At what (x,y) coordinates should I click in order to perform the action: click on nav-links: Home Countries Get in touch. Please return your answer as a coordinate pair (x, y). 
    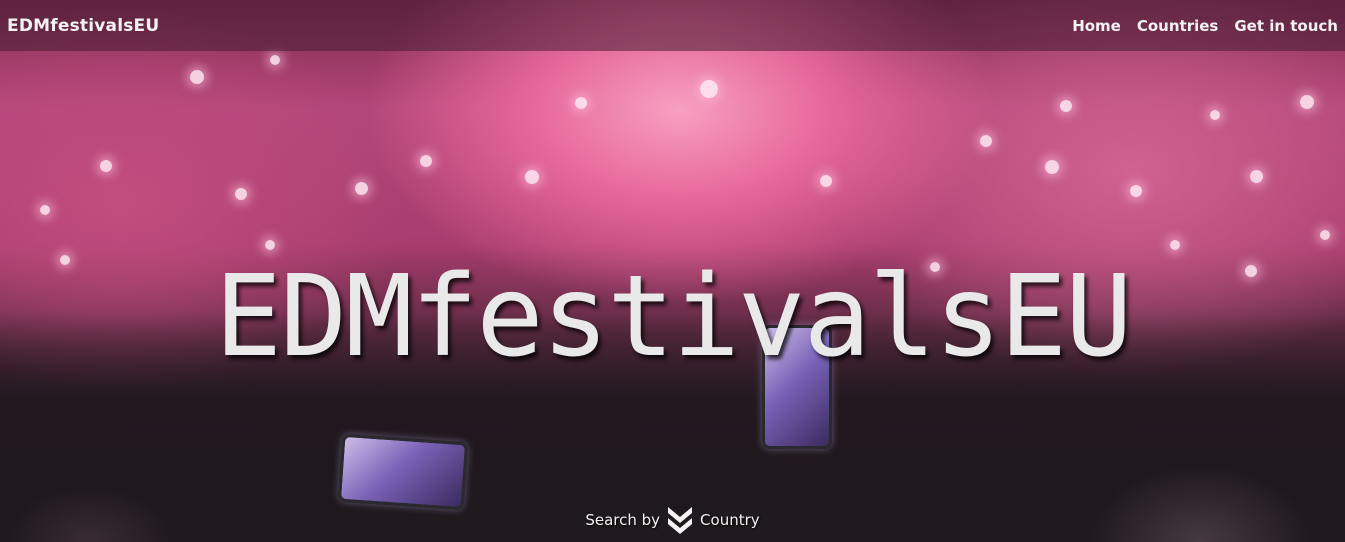
    Looking at the image, I should click on (1205, 26).